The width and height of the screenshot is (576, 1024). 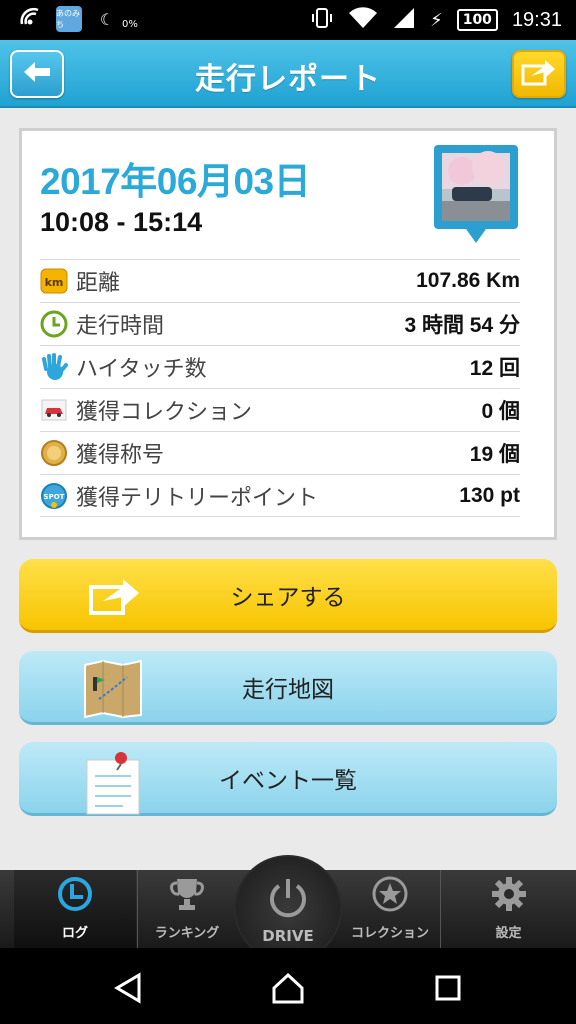 I want to click on nav-back-icon, so click(x=128, y=988).